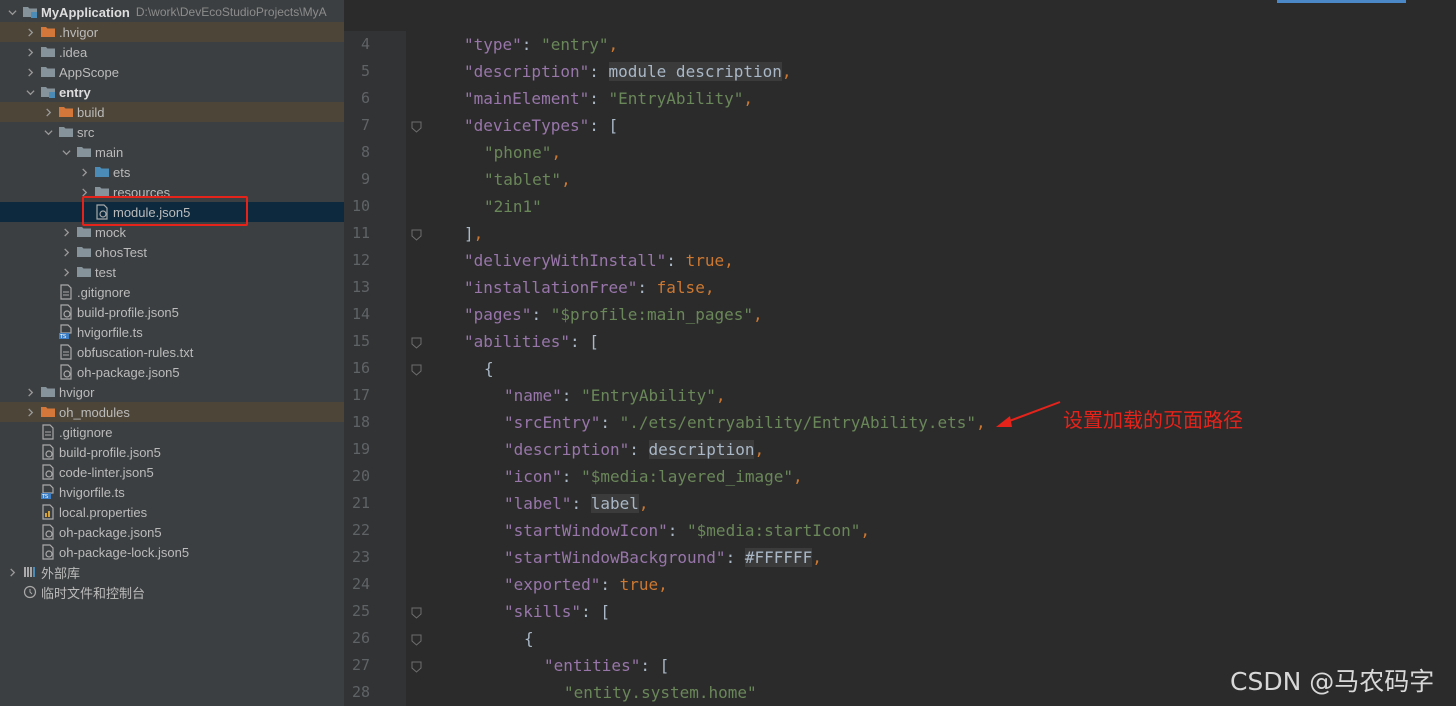 The image size is (1456, 706). Describe the element at coordinates (651, 314) in the screenshot. I see `code-token: "$profile:main_pages"` at that location.